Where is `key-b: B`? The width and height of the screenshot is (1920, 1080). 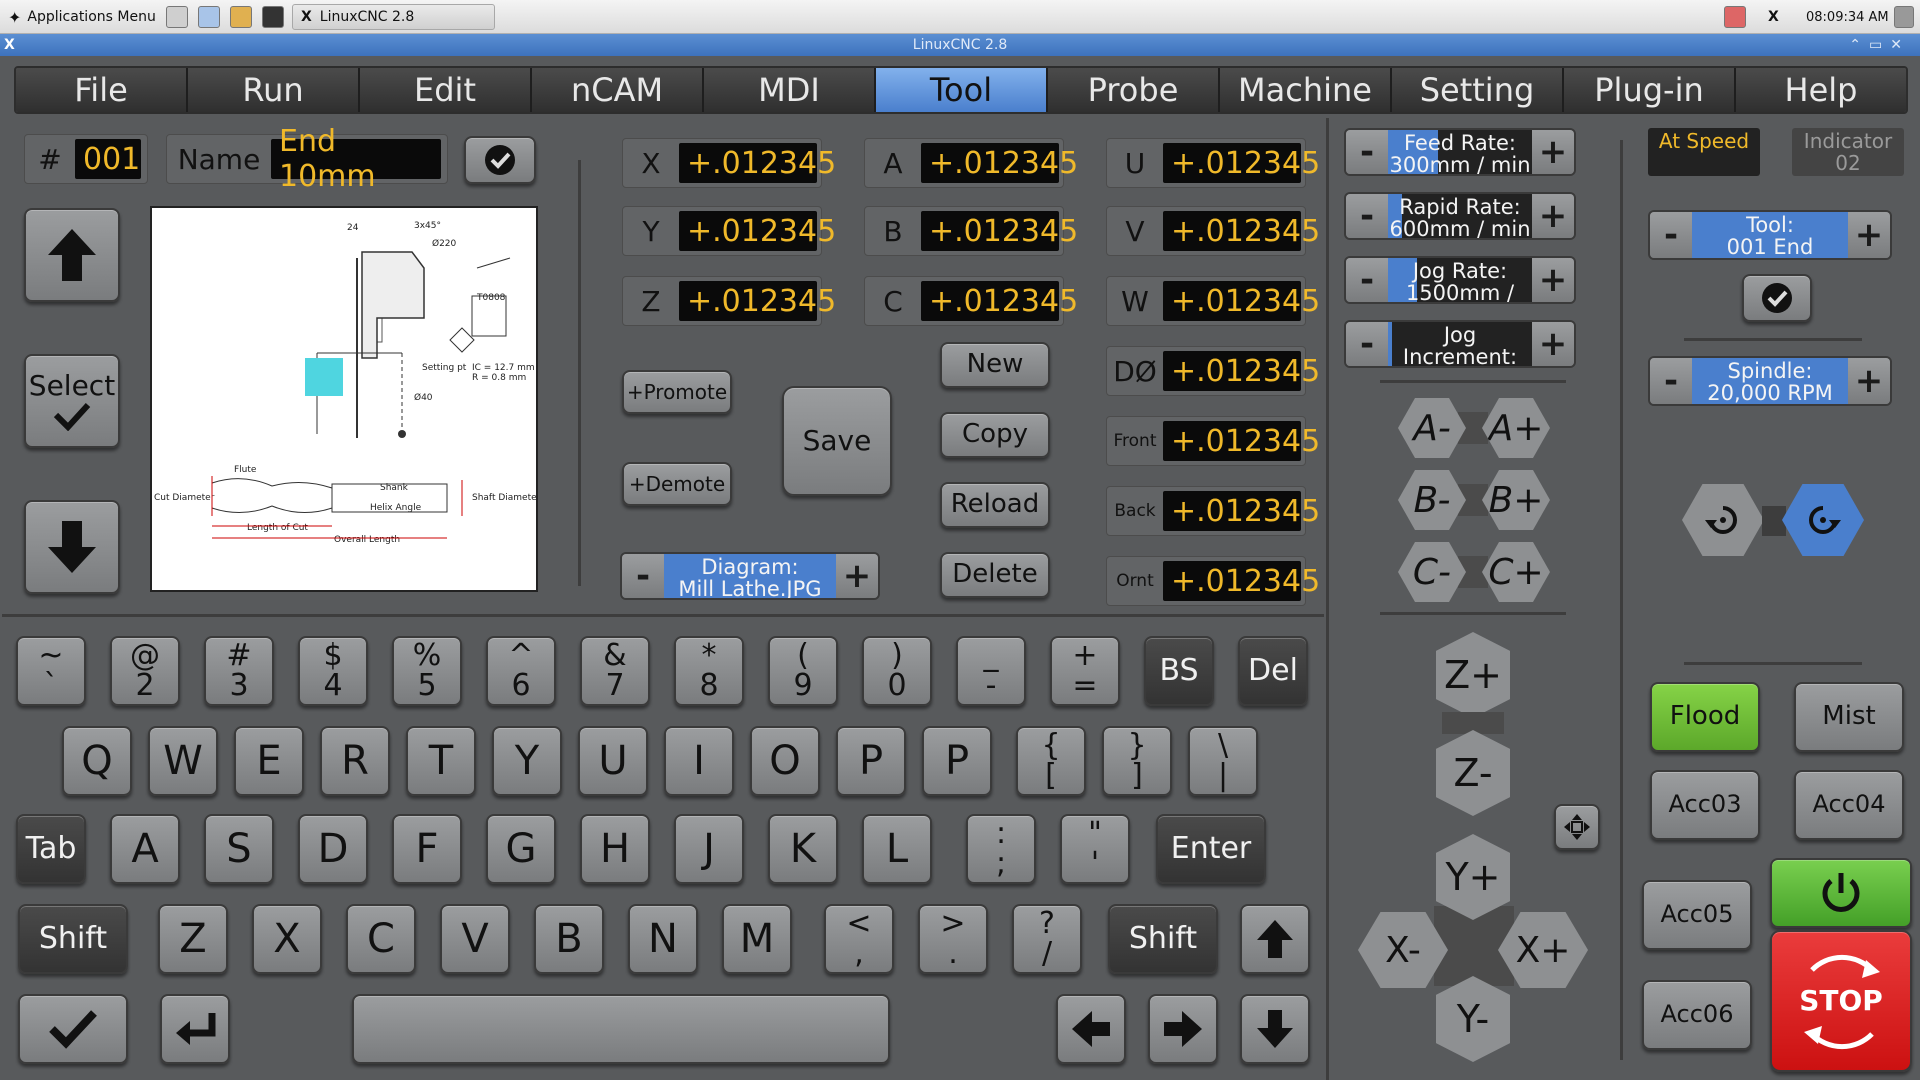 key-b: B is located at coordinates (569, 939).